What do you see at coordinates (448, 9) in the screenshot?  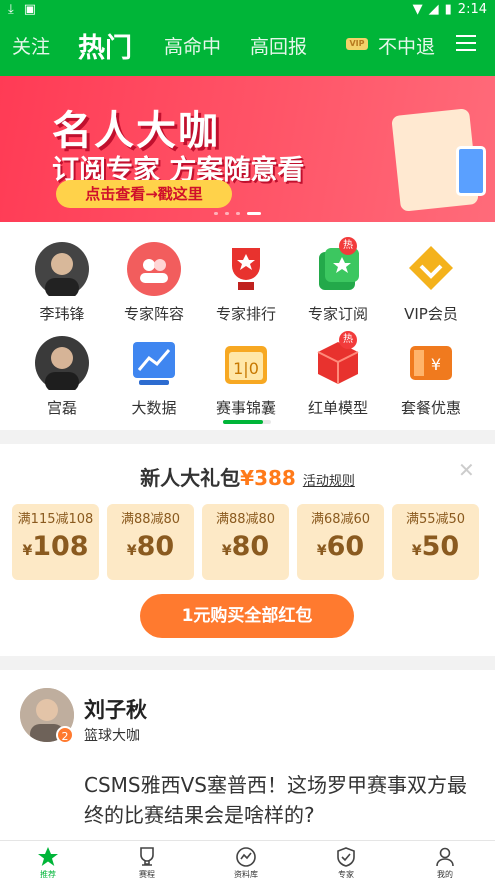 I see `battery-icon: ▮` at bounding box center [448, 9].